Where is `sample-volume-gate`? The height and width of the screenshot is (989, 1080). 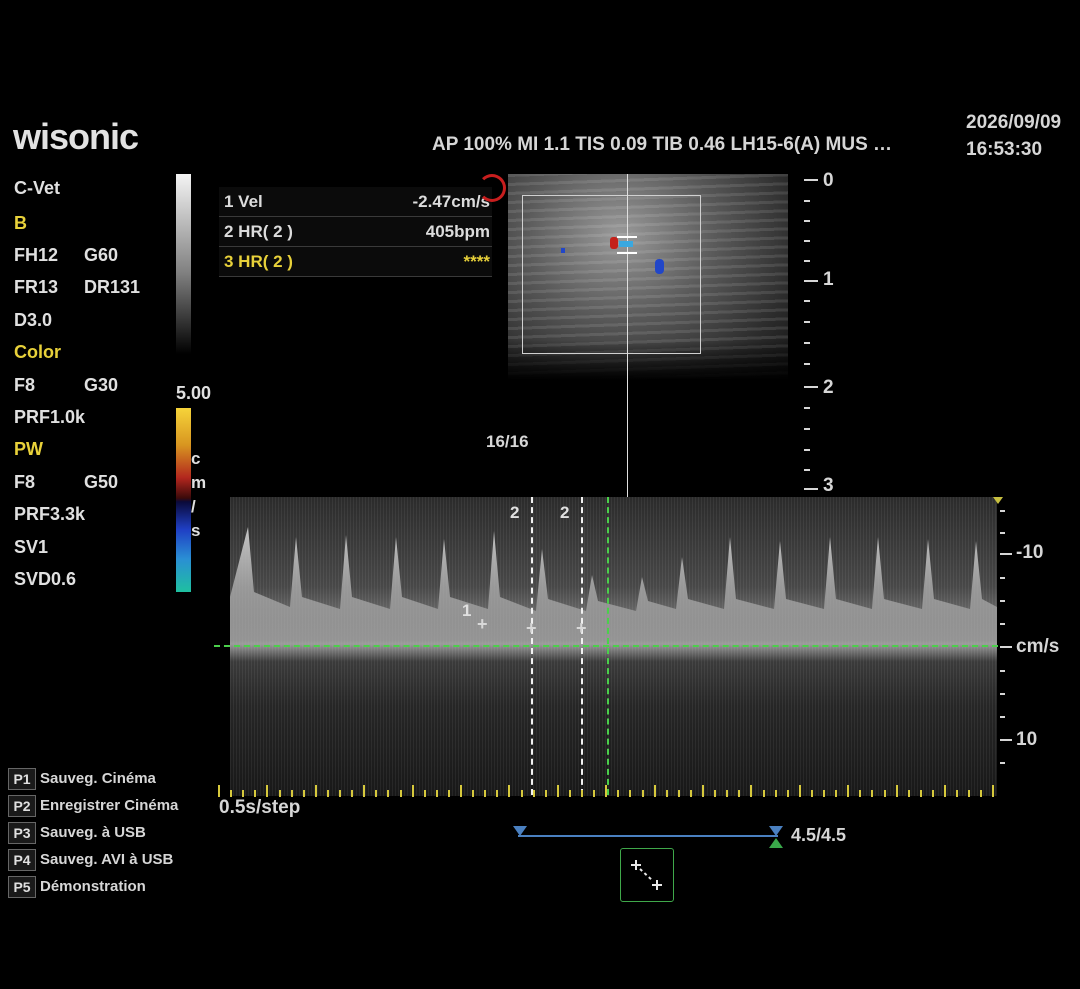
sample-volume-gate is located at coordinates (627, 245).